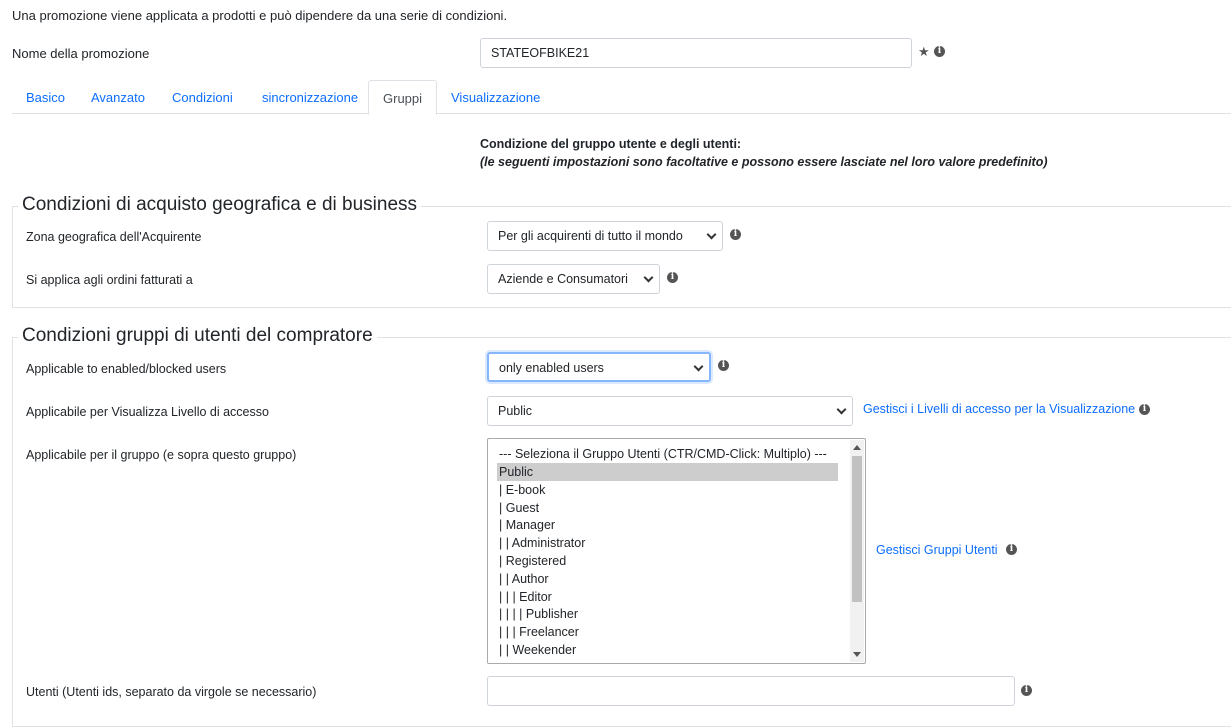  I want to click on group-option: | Registered, so click(667, 561).